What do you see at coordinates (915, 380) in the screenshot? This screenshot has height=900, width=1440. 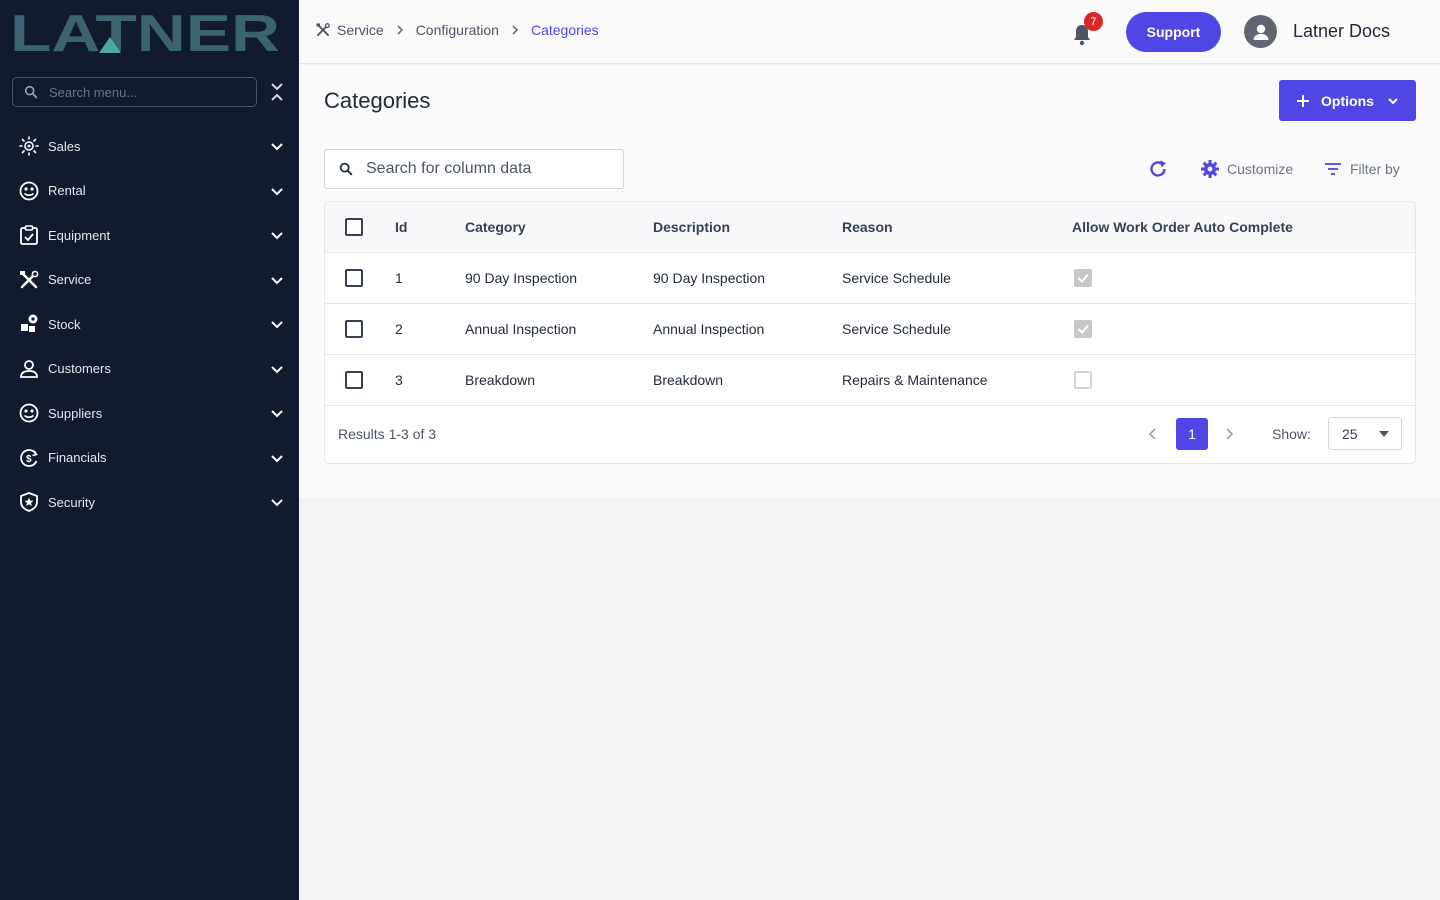 I see `cell-reason: Repairs & Maintenance` at bounding box center [915, 380].